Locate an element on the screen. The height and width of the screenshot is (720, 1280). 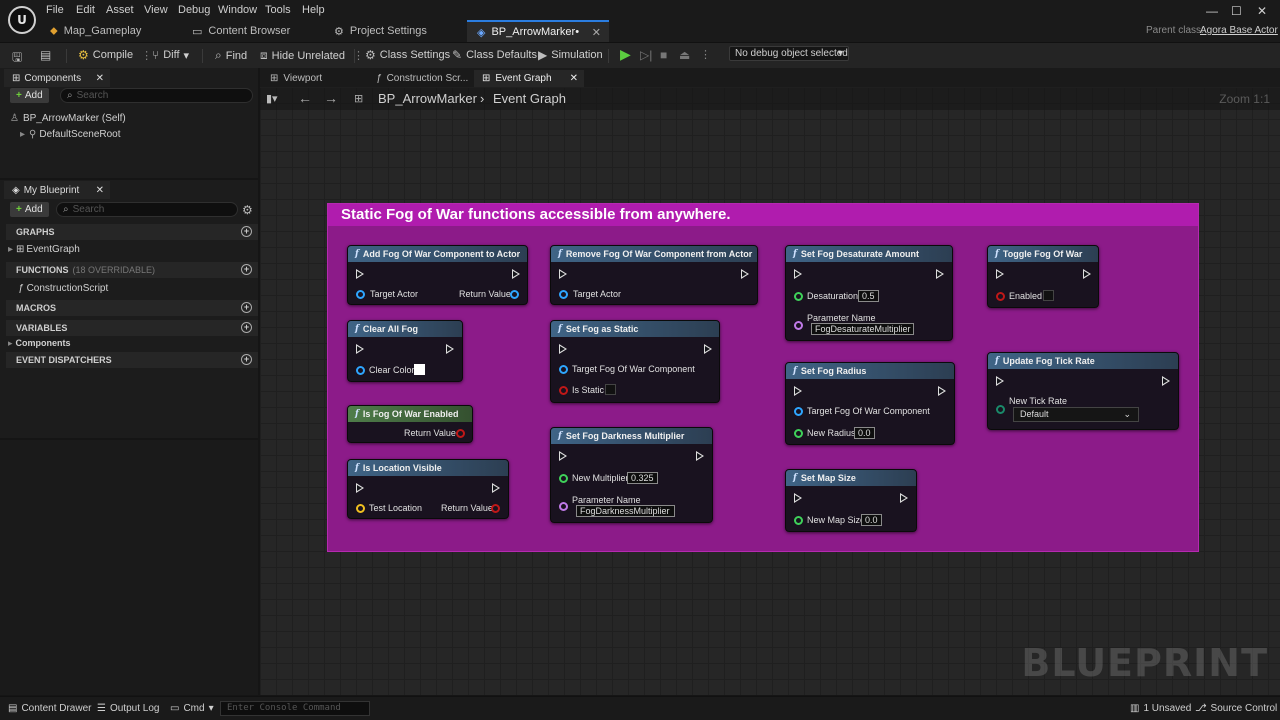
variable-group-components: ▸ Components is located at coordinates (39, 343).